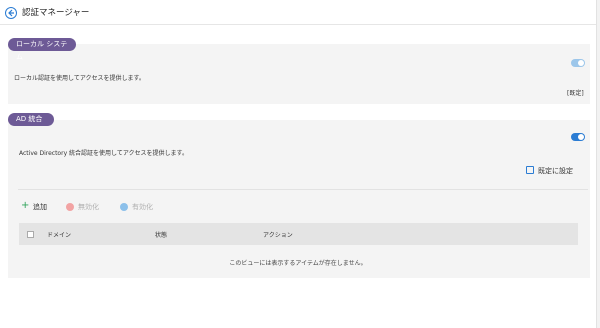 This screenshot has width=600, height=328. What do you see at coordinates (298, 263) in the screenshot?
I see `empty-table-message: このビューには表示するアイテムが存在しません。` at bounding box center [298, 263].